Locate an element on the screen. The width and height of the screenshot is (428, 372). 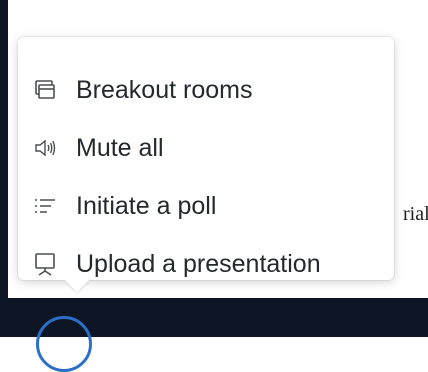
background-text: rial is located at coordinates (415, 214).